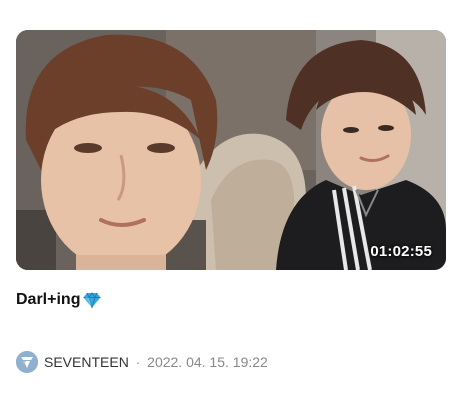 This screenshot has height=400, width=460. What do you see at coordinates (207, 362) in the screenshot?
I see `upload-timestamp: 2022. 04. 15. 19:22` at bounding box center [207, 362].